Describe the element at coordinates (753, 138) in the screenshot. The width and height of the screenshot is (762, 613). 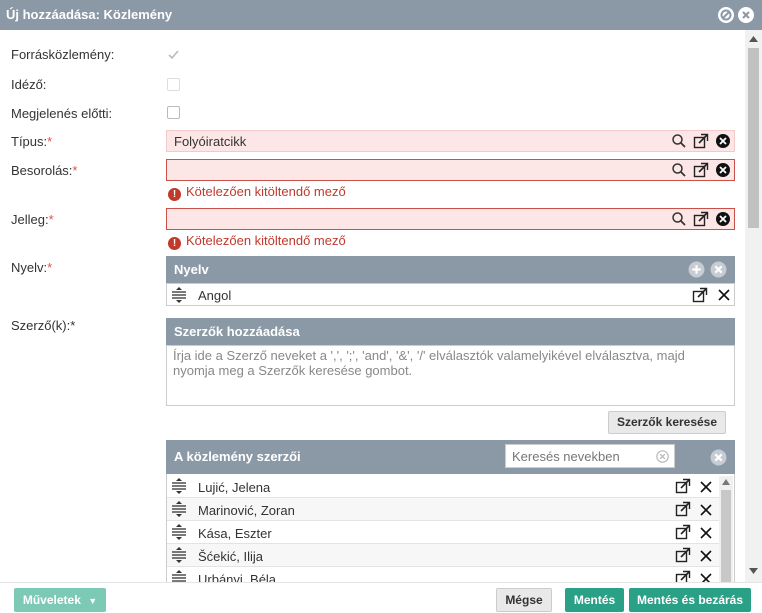
I see `dialog-scroll-thumb` at that location.